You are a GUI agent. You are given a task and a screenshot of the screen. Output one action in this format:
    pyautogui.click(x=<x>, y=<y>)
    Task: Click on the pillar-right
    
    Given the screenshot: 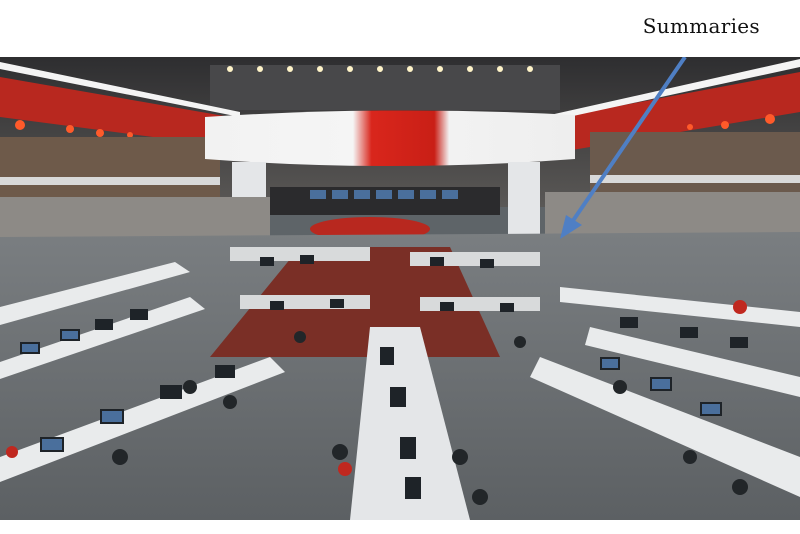 What is the action you would take?
    pyautogui.click(x=524, y=199)
    